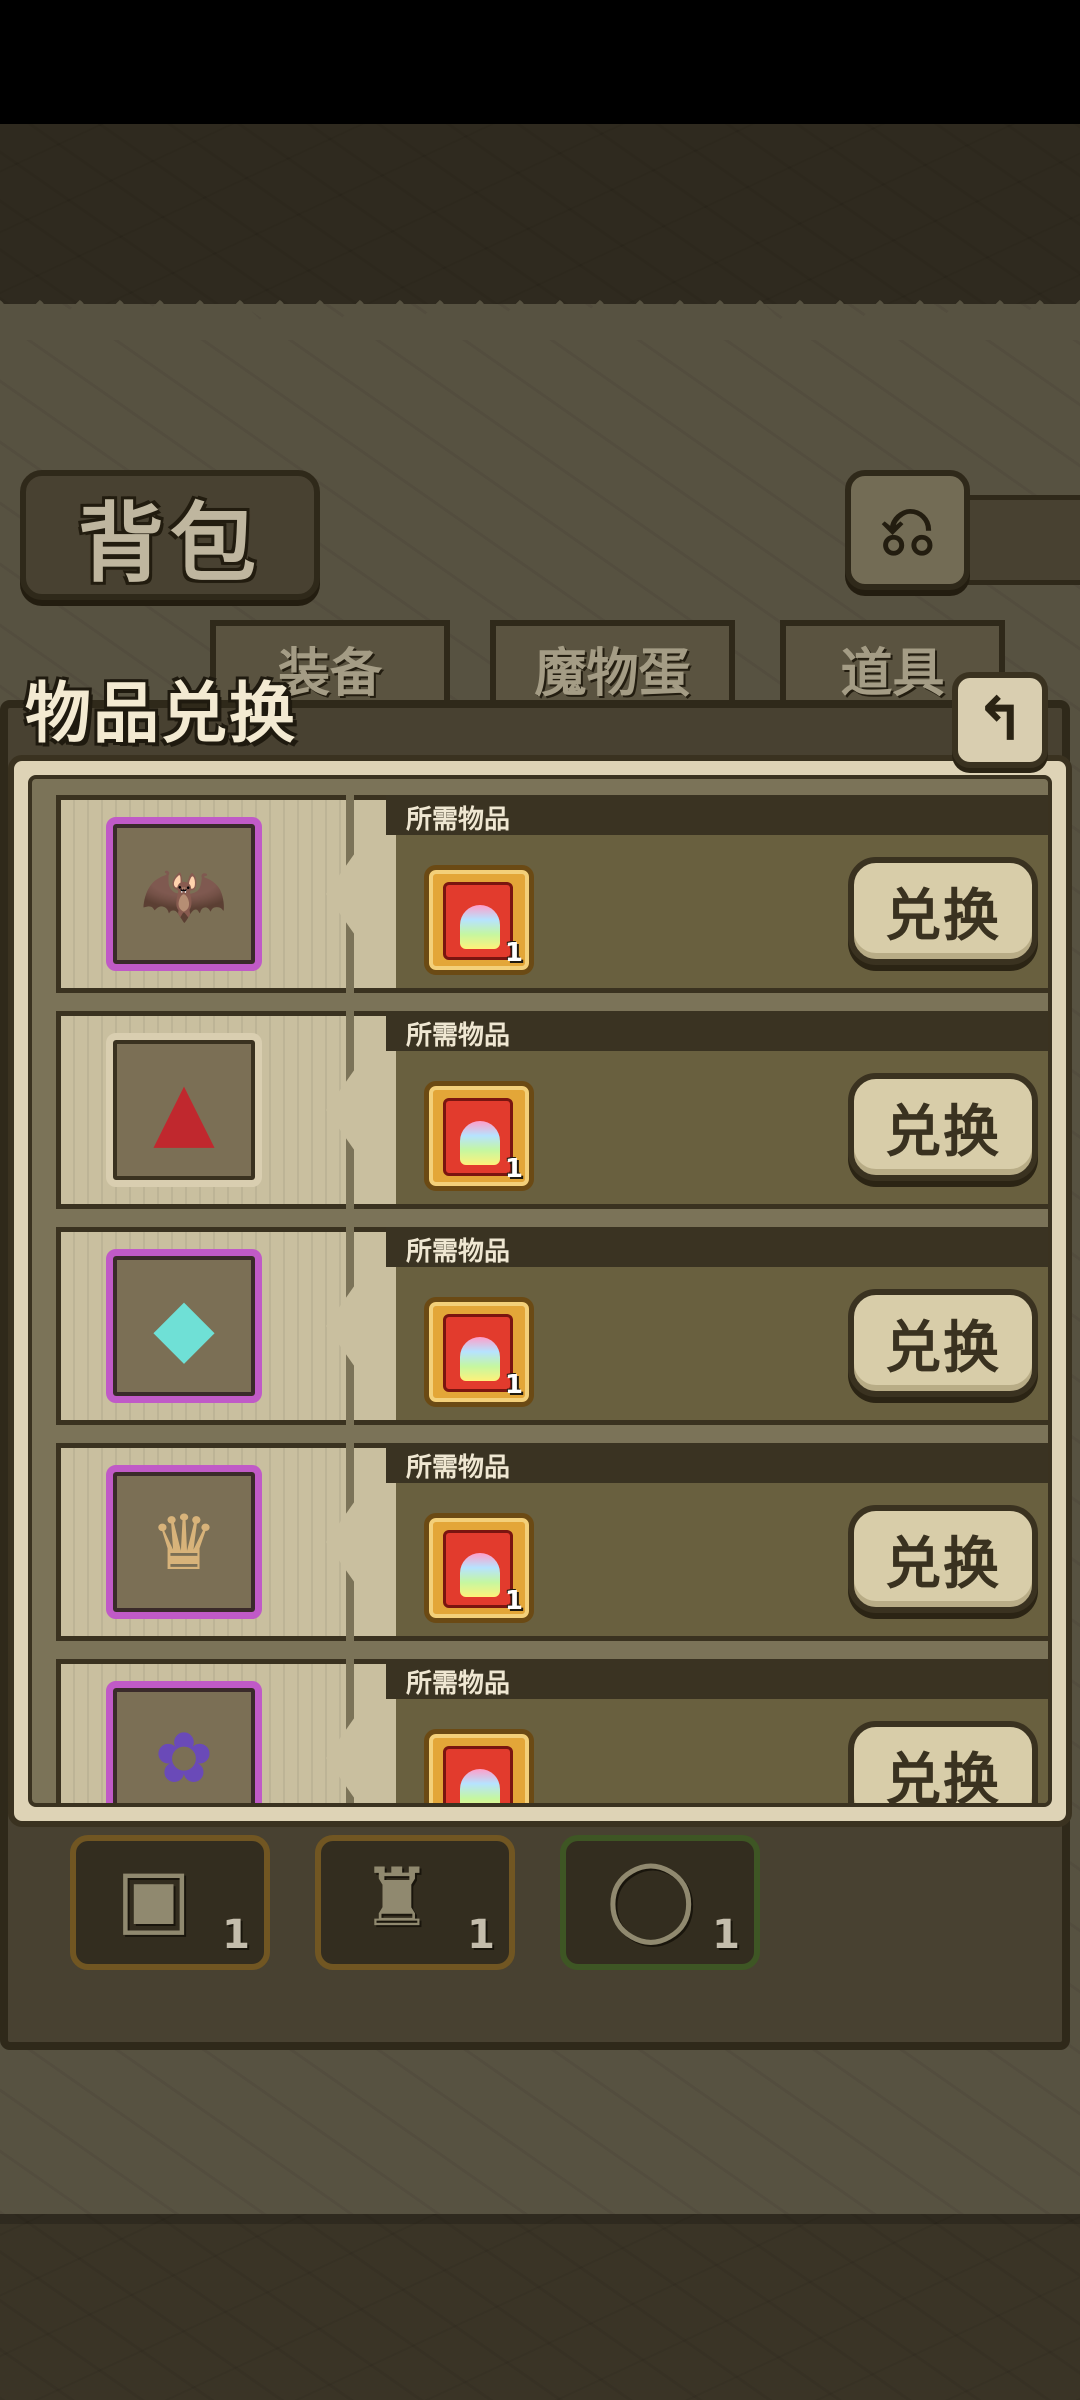 The height and width of the screenshot is (2400, 1080). I want to click on tiara-icon: ♛, so click(184, 1542).